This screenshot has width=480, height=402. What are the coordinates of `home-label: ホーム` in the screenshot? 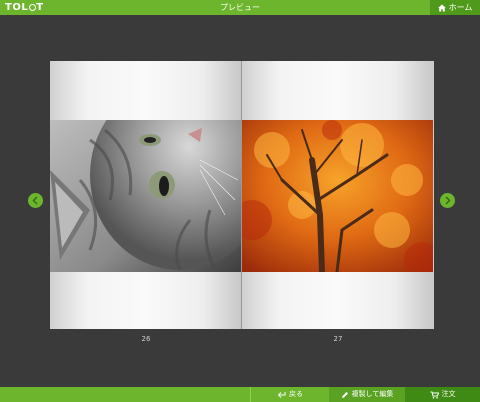 It's located at (460, 7).